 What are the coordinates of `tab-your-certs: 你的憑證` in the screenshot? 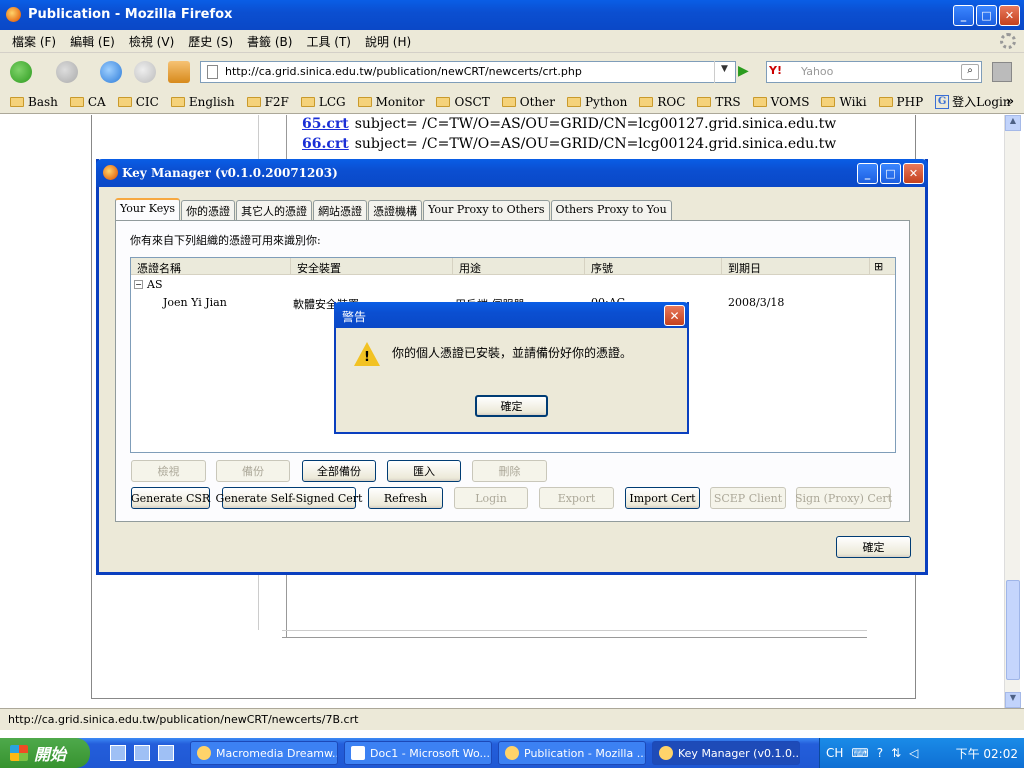 It's located at (208, 210).